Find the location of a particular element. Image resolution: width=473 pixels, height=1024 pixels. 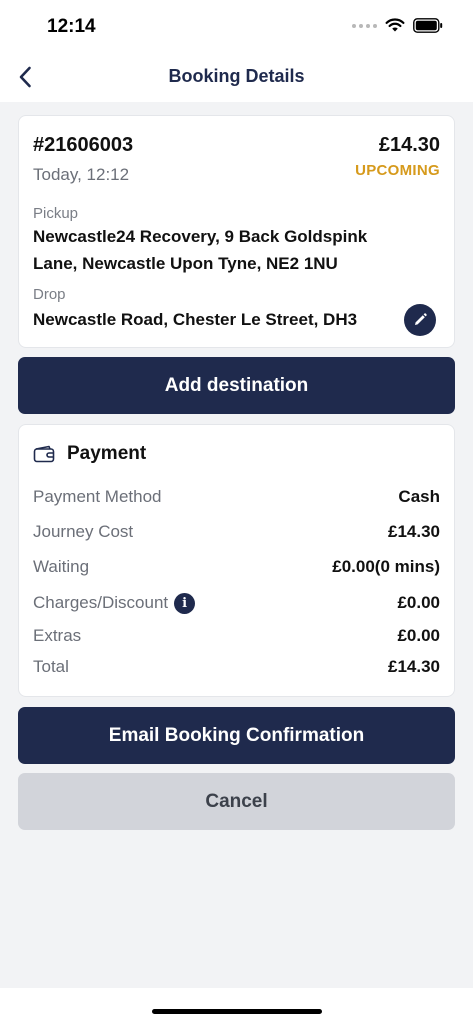

pickup-address-line-1: Newcastle24 Recovery, 9 Back Goldspink is located at coordinates (200, 236).